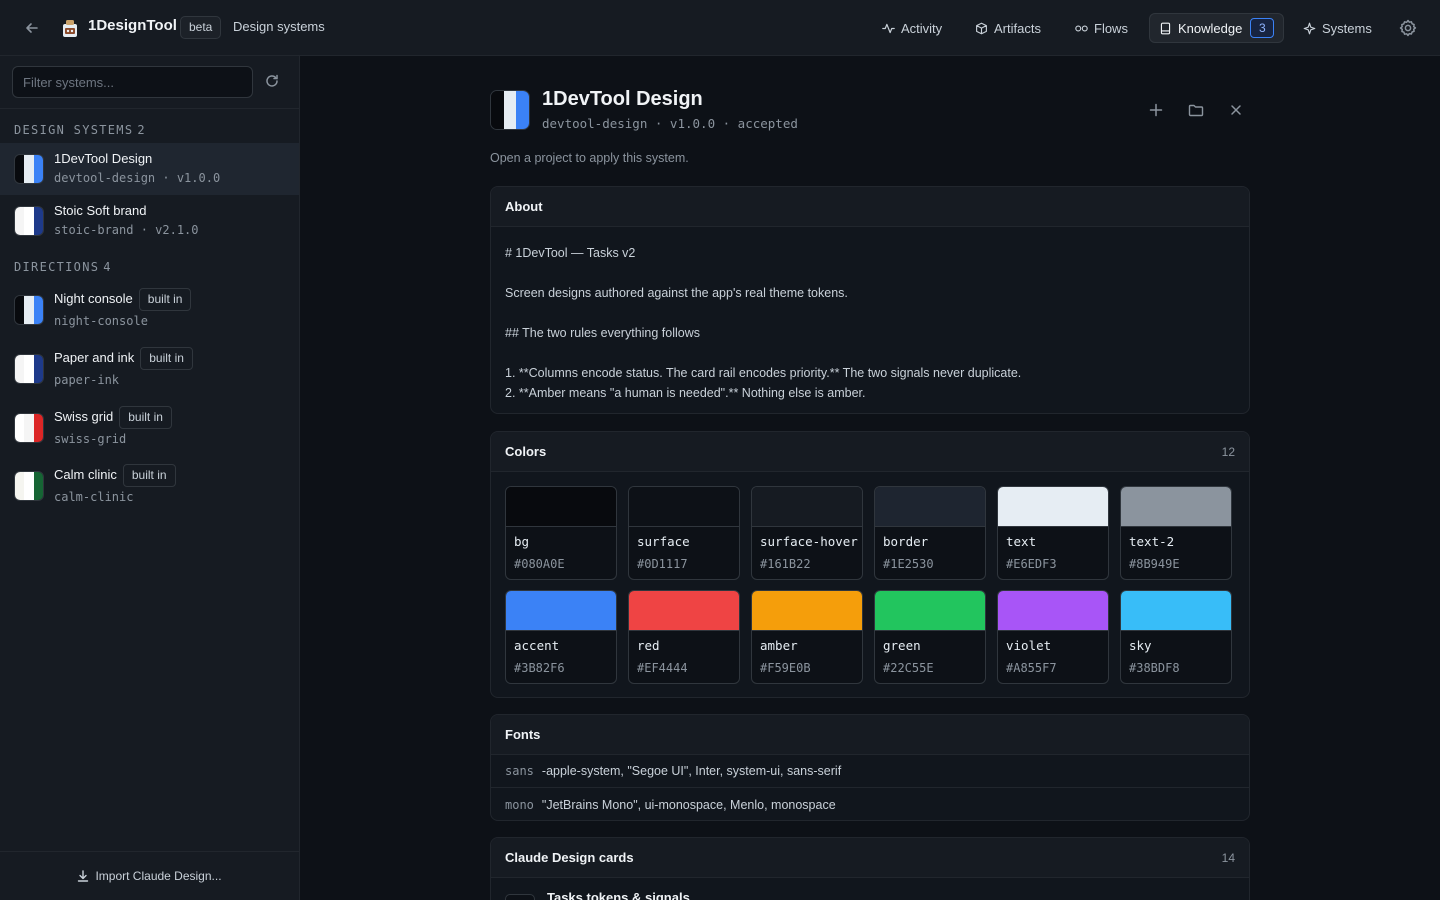  I want to click on card-thumbnail-icon, so click(520, 897).